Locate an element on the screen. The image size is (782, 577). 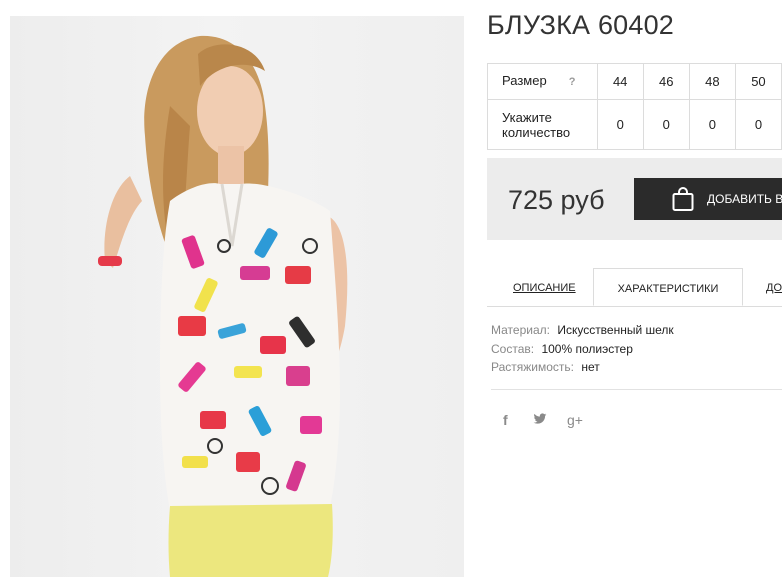
size-label: Размер is located at coordinates (524, 80).